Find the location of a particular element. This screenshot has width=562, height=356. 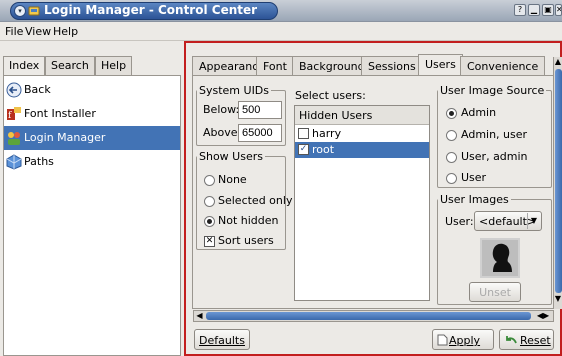

source-admin-radio is located at coordinates (451, 113).